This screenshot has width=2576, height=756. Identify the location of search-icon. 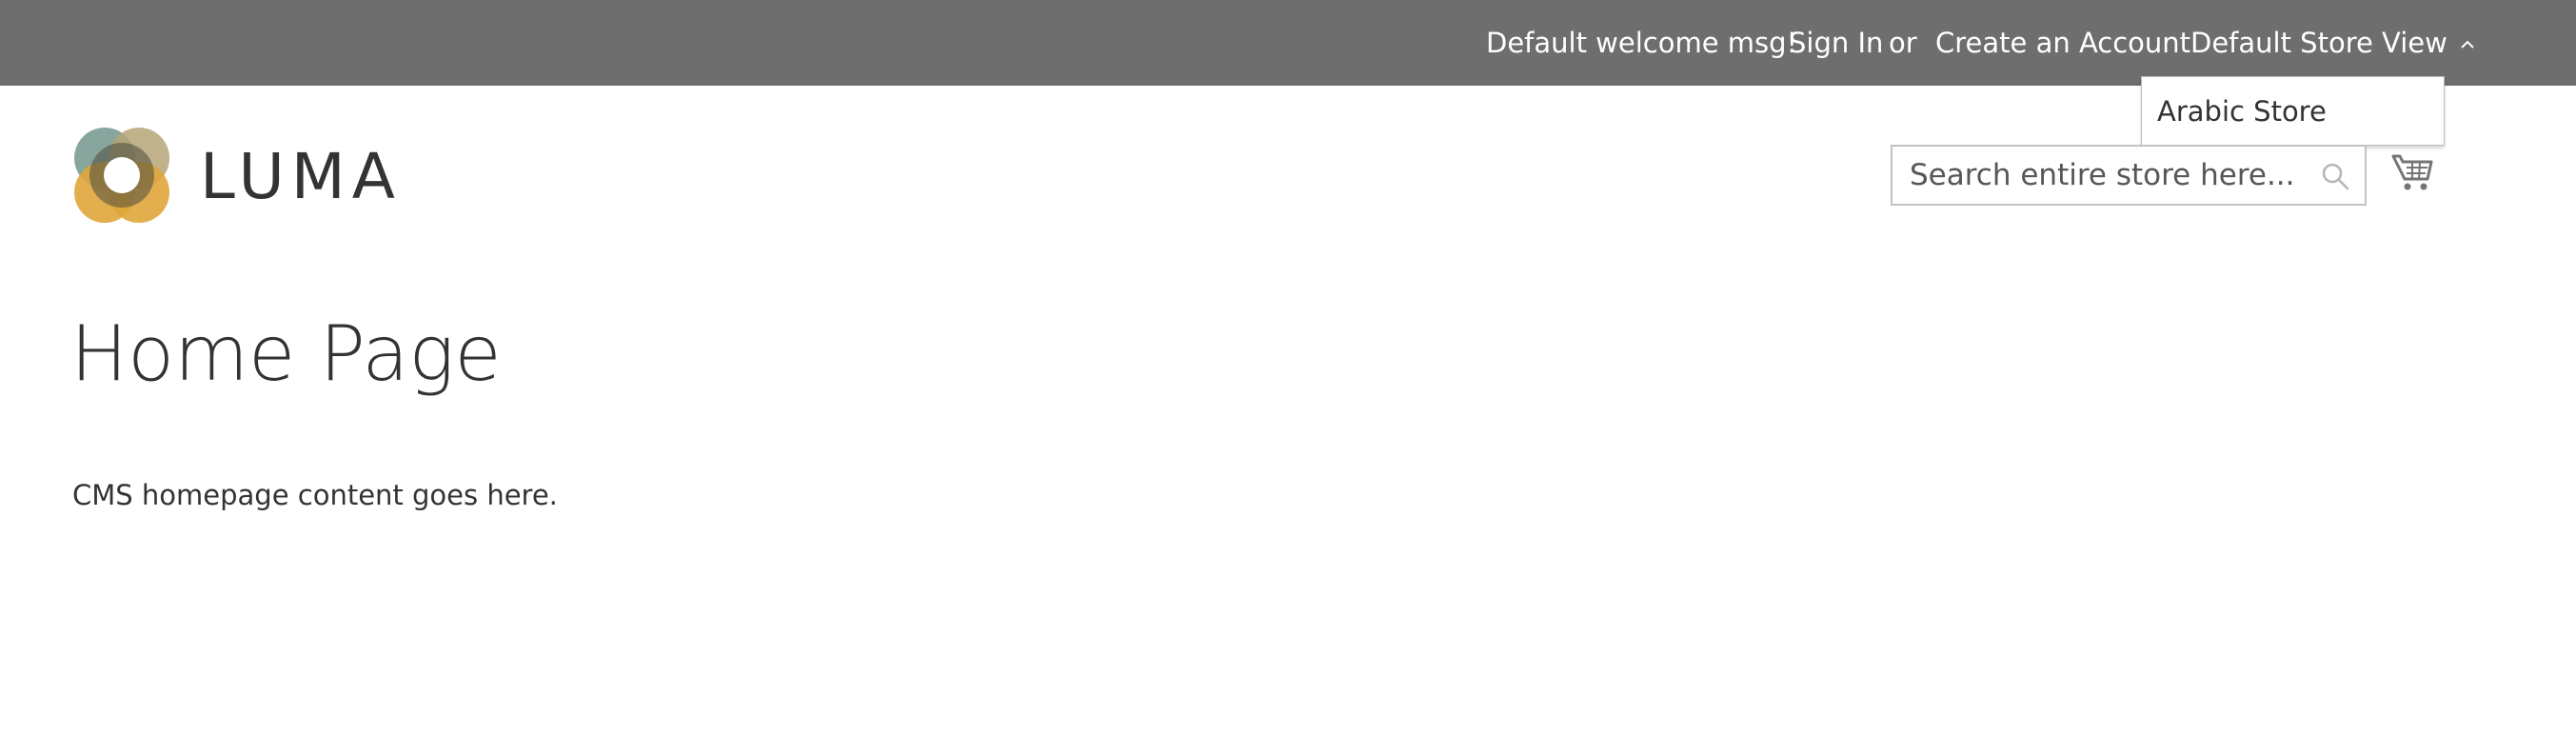
(2335, 176).